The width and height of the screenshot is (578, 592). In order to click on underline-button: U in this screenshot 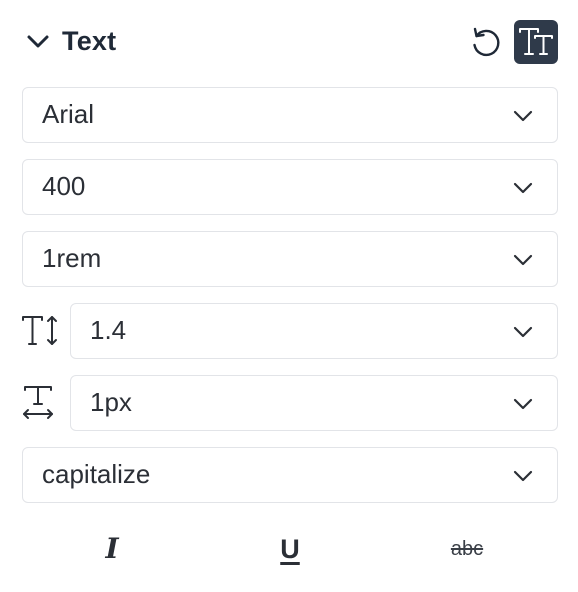, I will do `click(290, 549)`.